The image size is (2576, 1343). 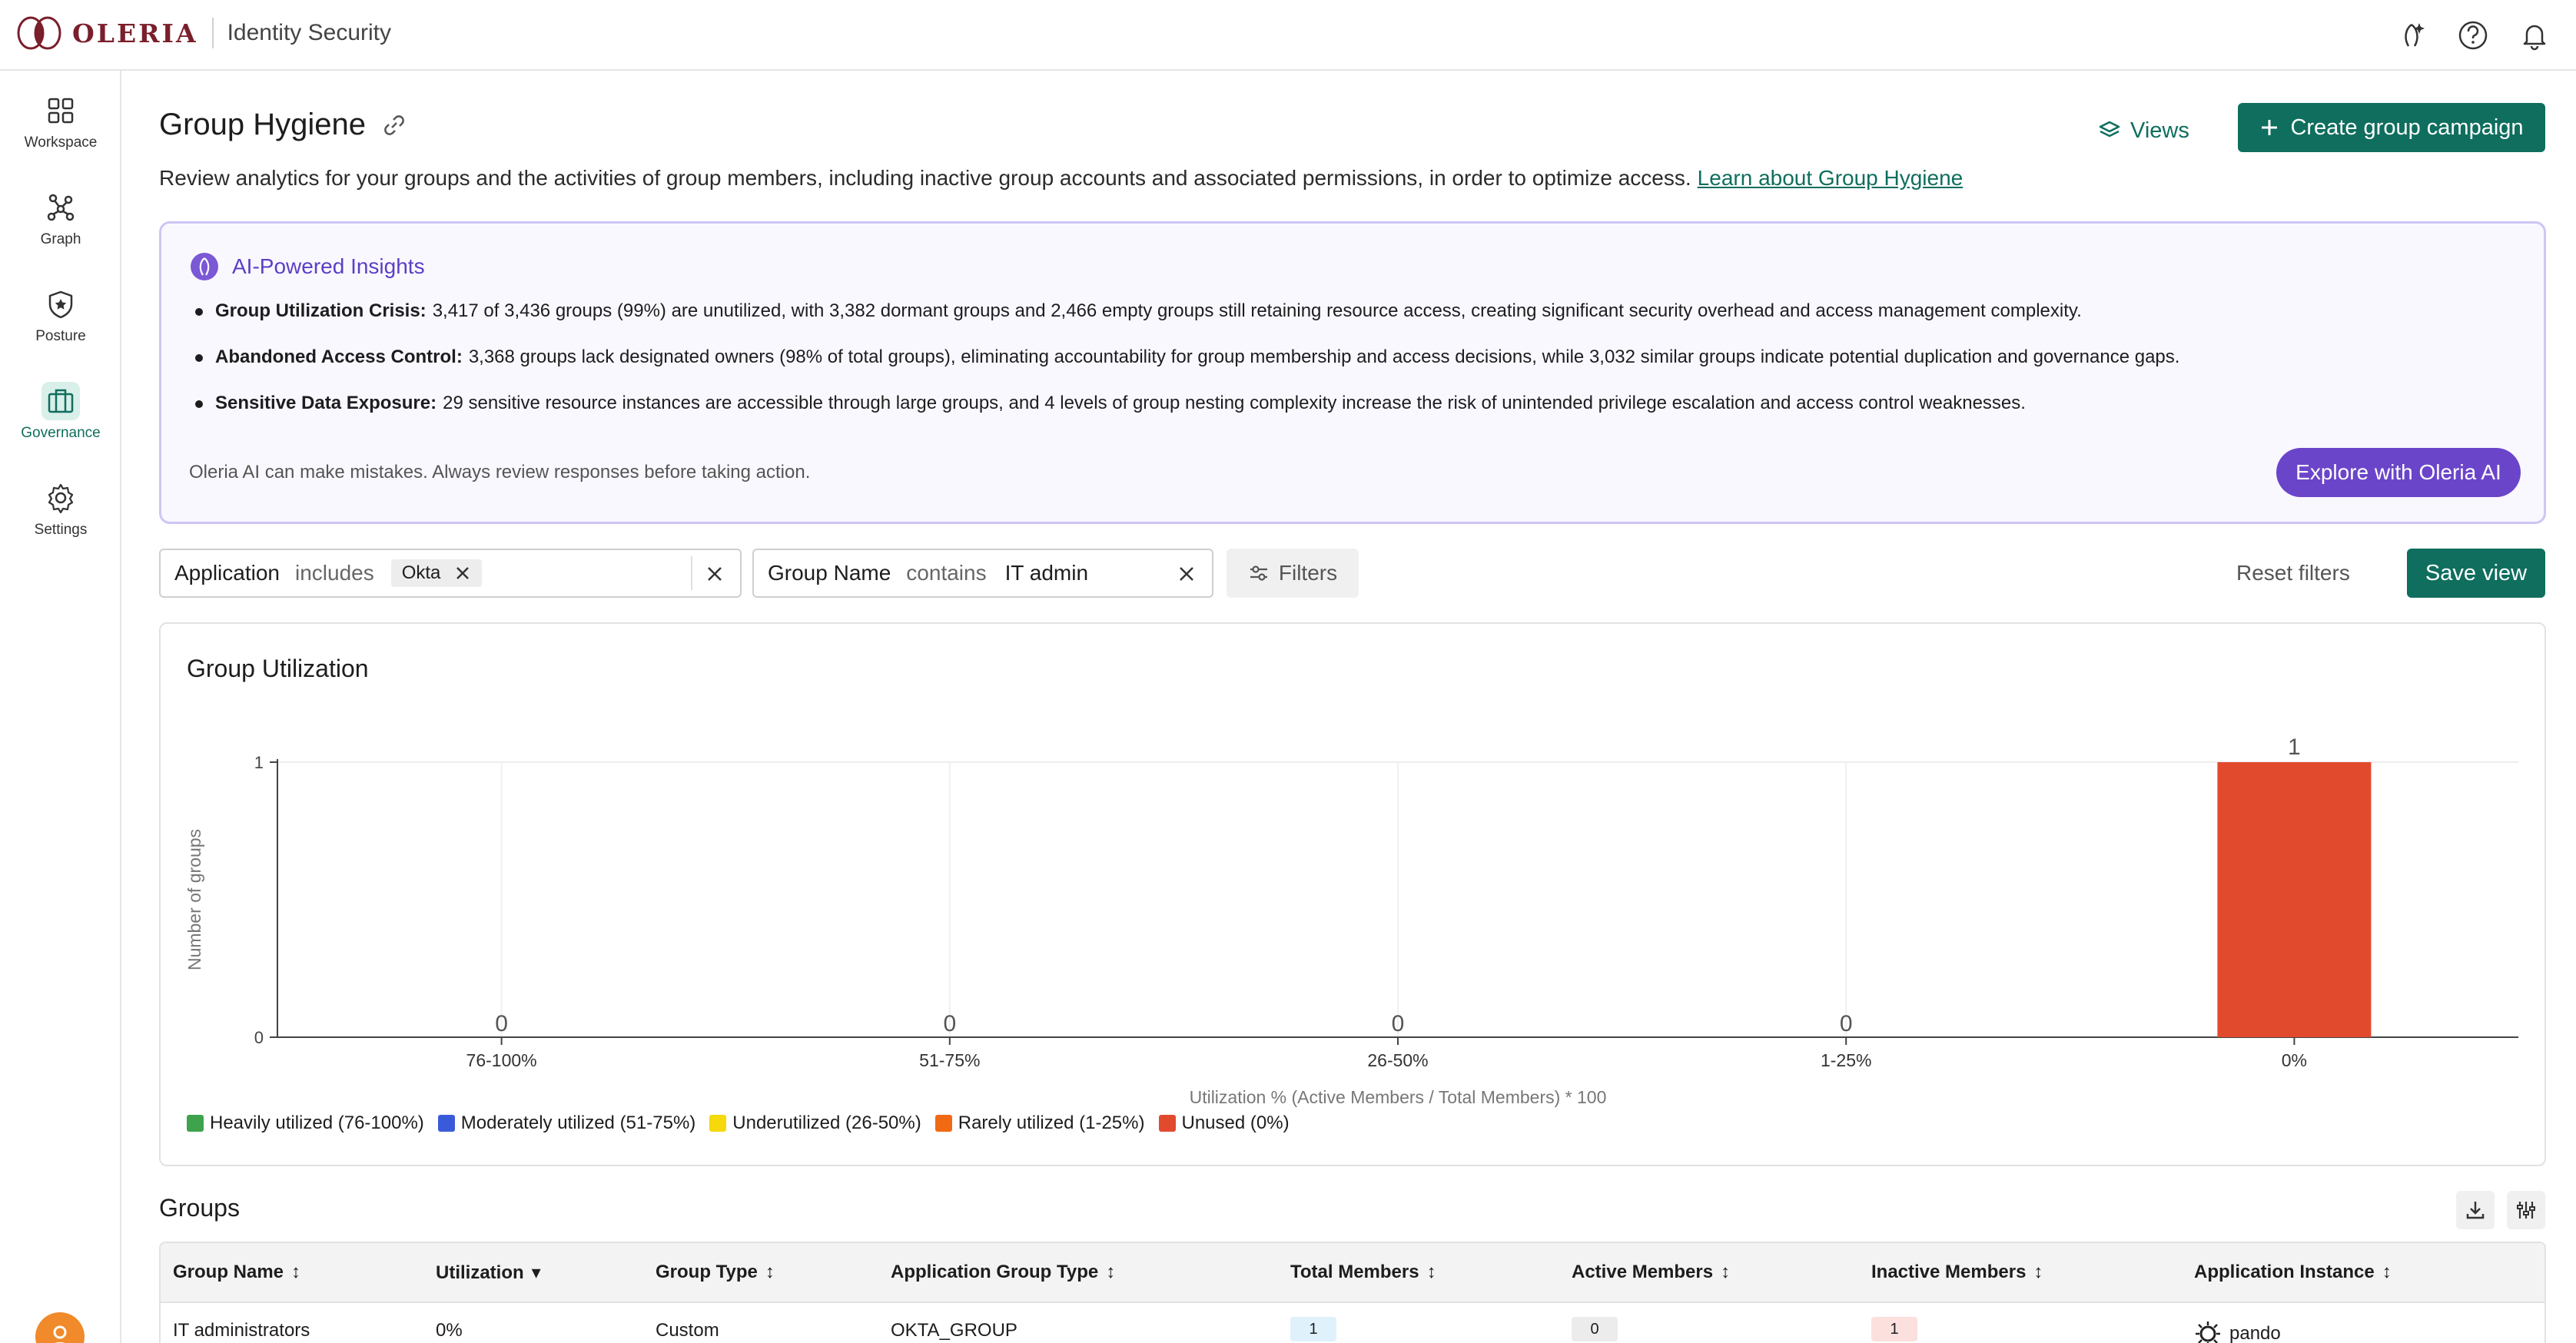 I want to click on legend-item: Unused (0%), so click(x=1224, y=1123).